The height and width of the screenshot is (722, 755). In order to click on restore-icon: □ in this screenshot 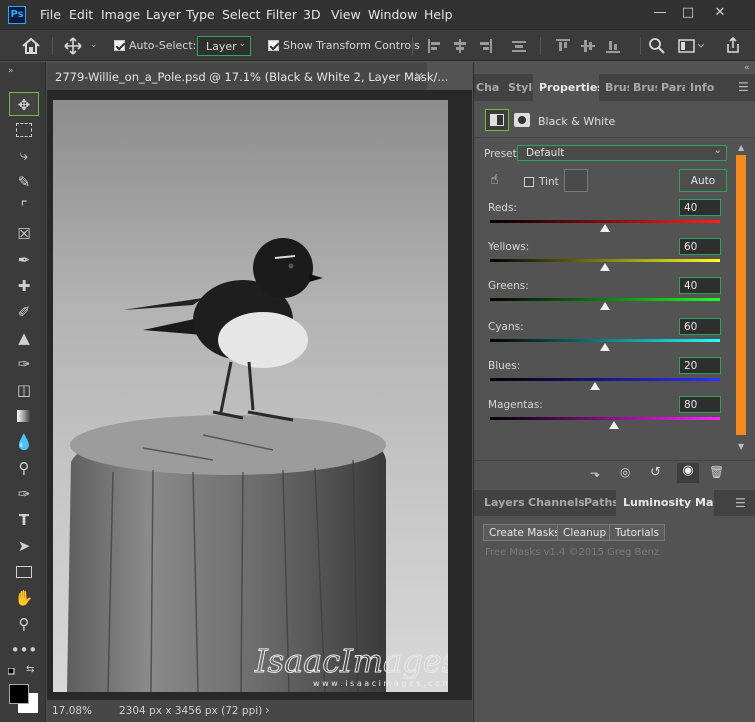, I will do `click(688, 14)`.